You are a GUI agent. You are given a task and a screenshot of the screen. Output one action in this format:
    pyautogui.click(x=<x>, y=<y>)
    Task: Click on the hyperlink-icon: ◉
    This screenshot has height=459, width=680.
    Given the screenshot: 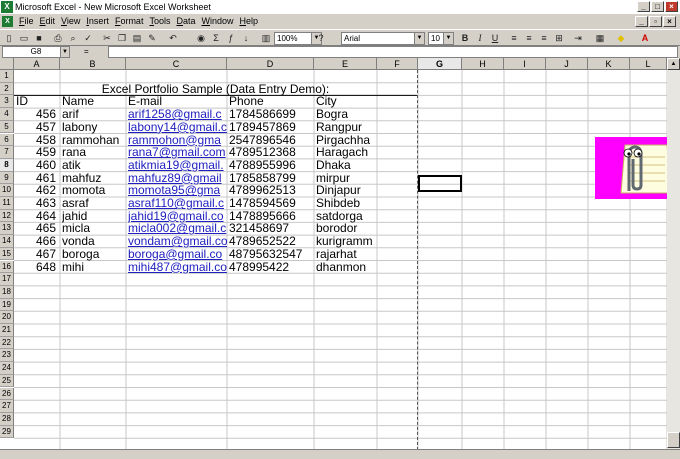 What is the action you would take?
    pyautogui.click(x=201, y=38)
    